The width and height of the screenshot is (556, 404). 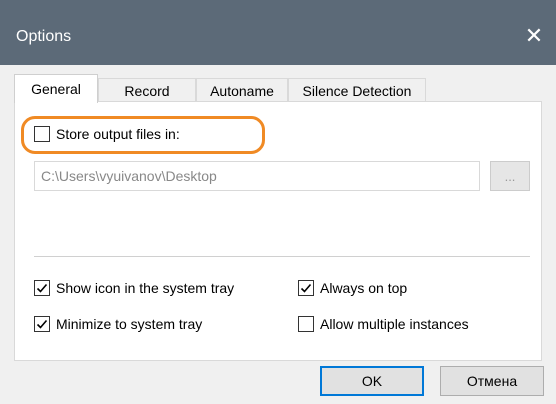 I want to click on highlight-annotation, so click(x=143, y=135).